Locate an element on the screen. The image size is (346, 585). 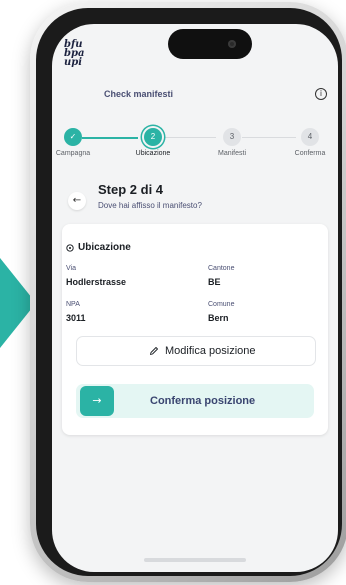
confirm-position-button: → Conferma posizione is located at coordinates (195, 401).